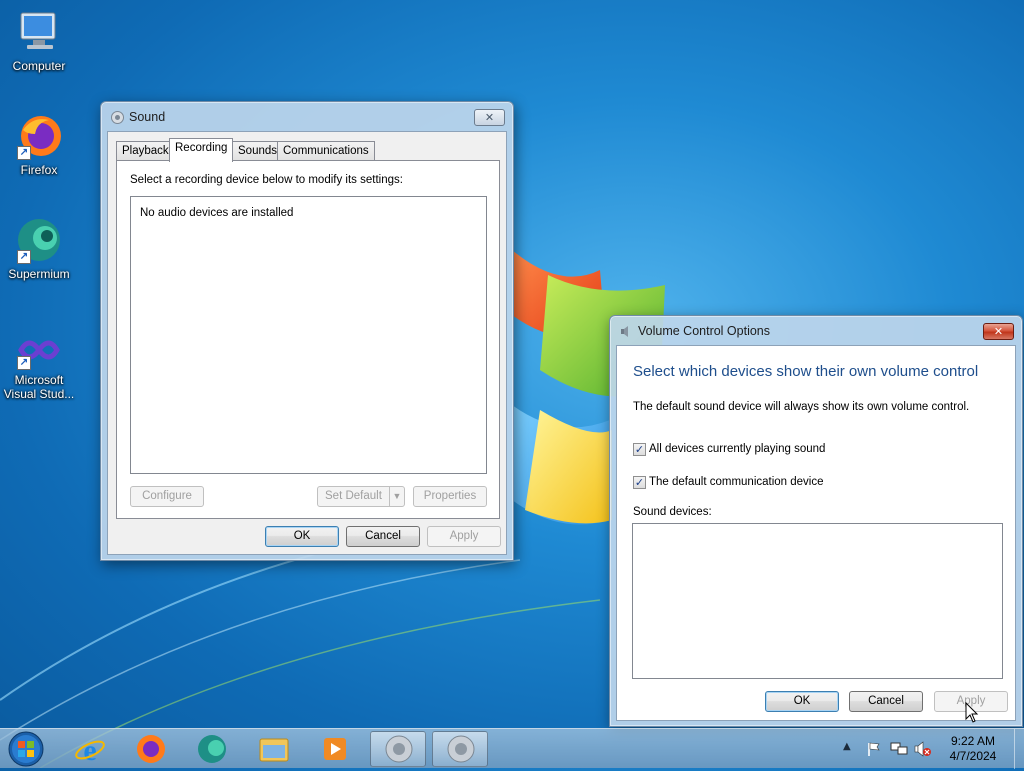 The width and height of the screenshot is (1024, 771). What do you see at coordinates (307, 117) in the screenshot?
I see `sound-titlebar: Sound ✕` at bounding box center [307, 117].